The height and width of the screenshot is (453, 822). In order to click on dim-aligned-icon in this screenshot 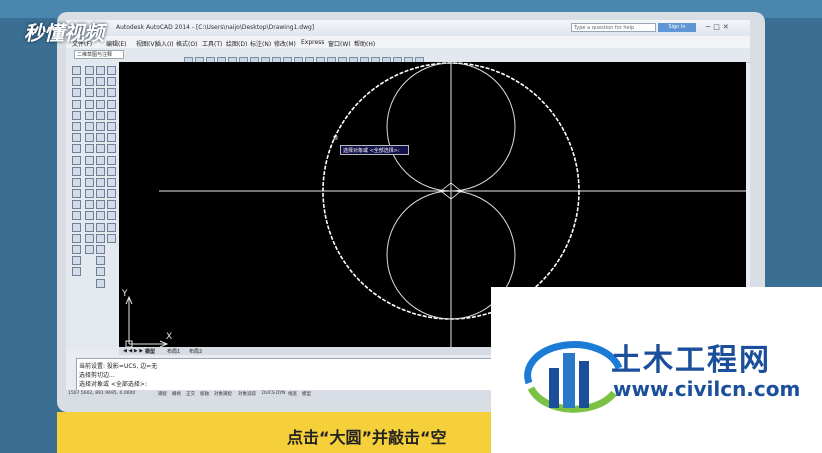, I will do `click(100, 82)`.